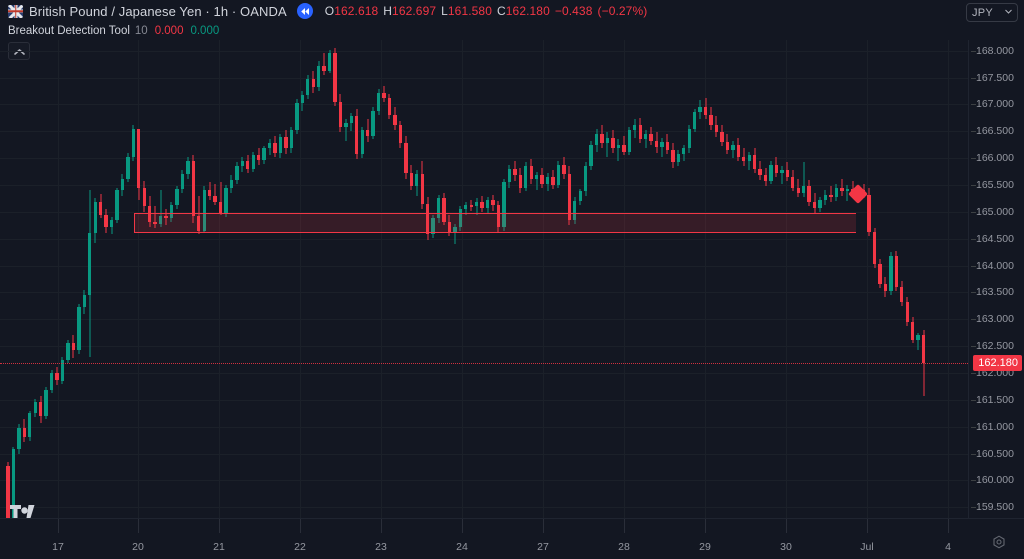 This screenshot has width=1024, height=559. What do you see at coordinates (501, 11) in the screenshot?
I see `ohlc-close-label: C` at bounding box center [501, 11].